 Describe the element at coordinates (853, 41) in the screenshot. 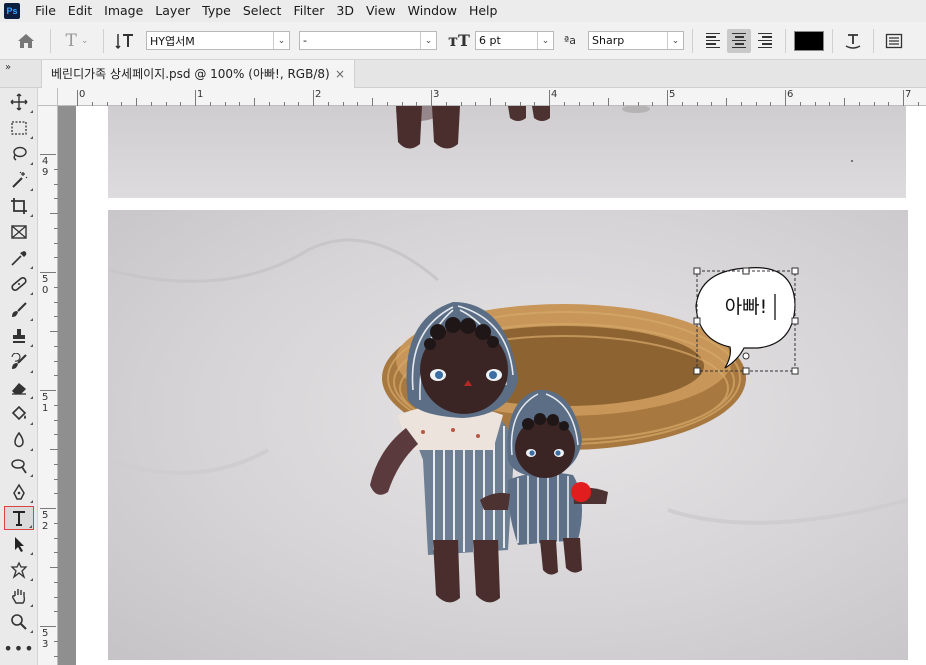

I see `warp-text-icon` at that location.